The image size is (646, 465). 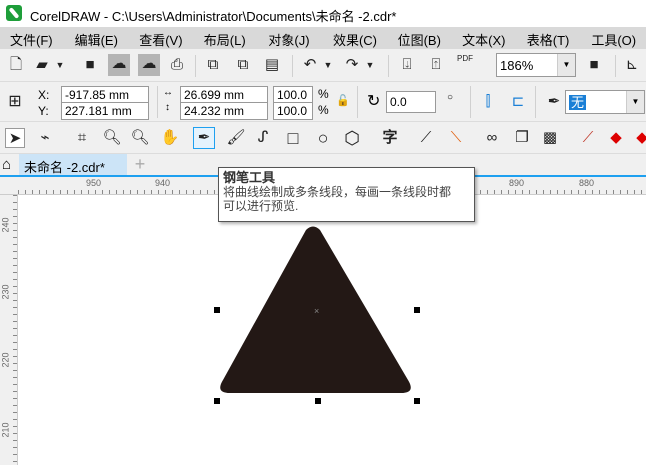 What do you see at coordinates (94, 183) in the screenshot?
I see `ruler-label: 950` at bounding box center [94, 183].